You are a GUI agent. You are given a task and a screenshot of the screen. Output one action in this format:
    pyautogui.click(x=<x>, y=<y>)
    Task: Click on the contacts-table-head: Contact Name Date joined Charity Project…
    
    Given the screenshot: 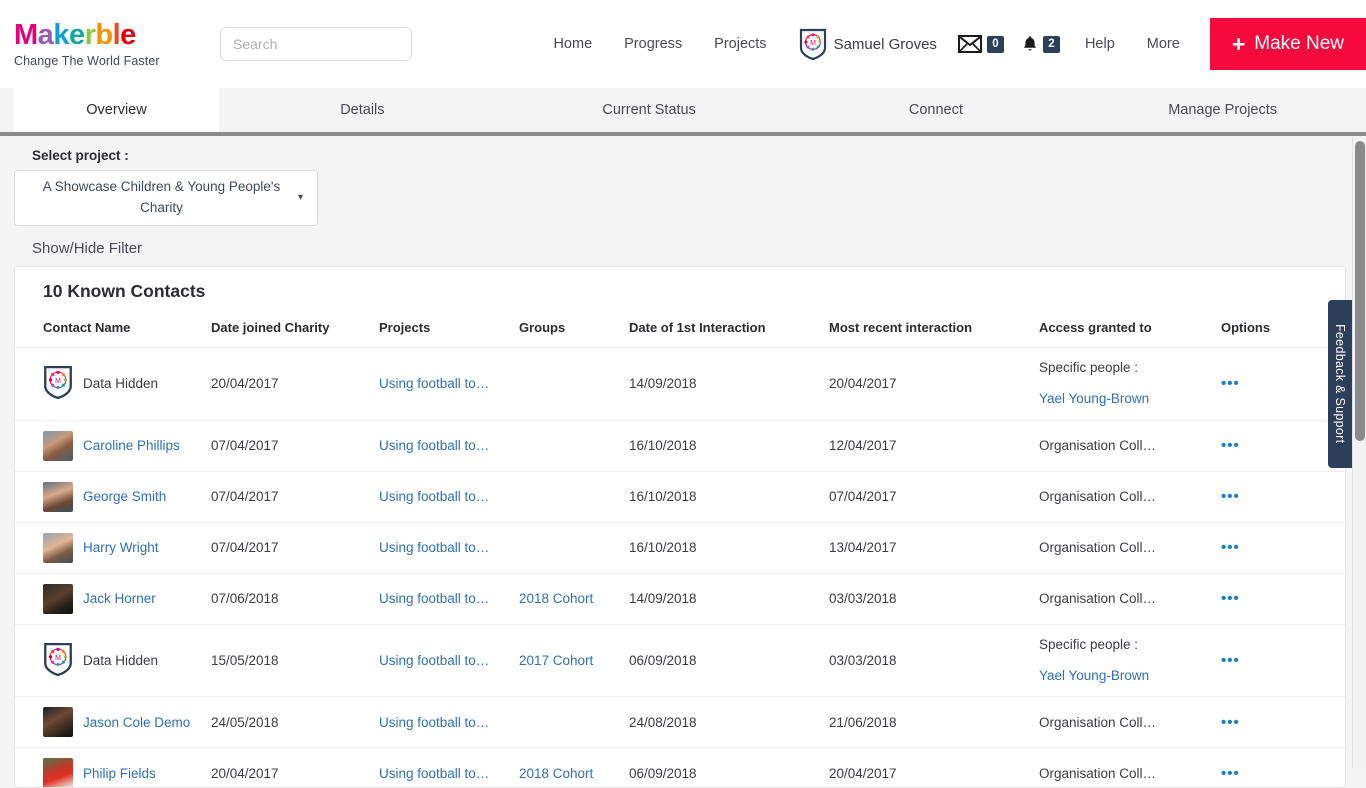 What is the action you would take?
    pyautogui.click(x=680, y=325)
    